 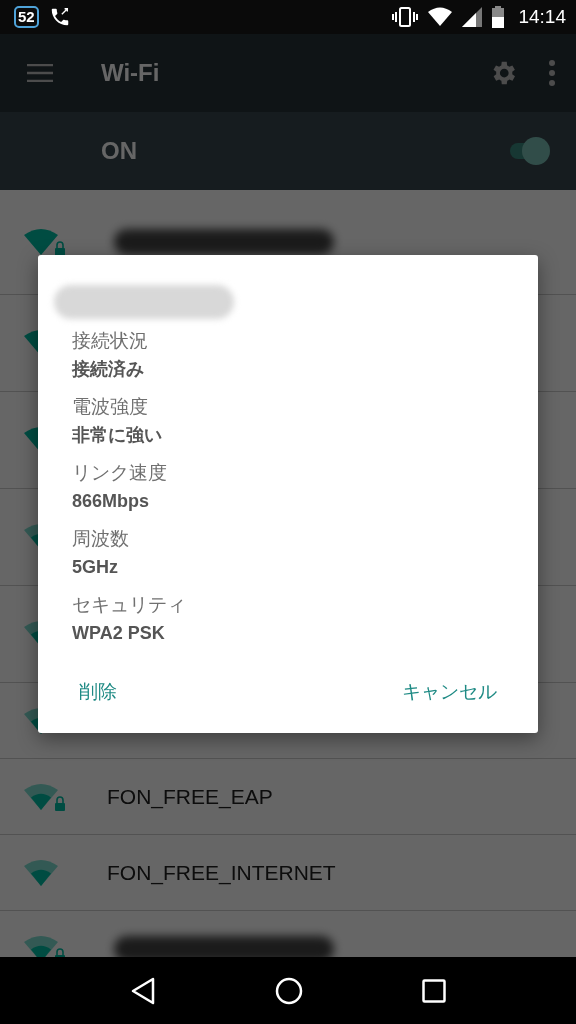 What do you see at coordinates (449, 692) in the screenshot?
I see `cancel-button: キャンセル` at bounding box center [449, 692].